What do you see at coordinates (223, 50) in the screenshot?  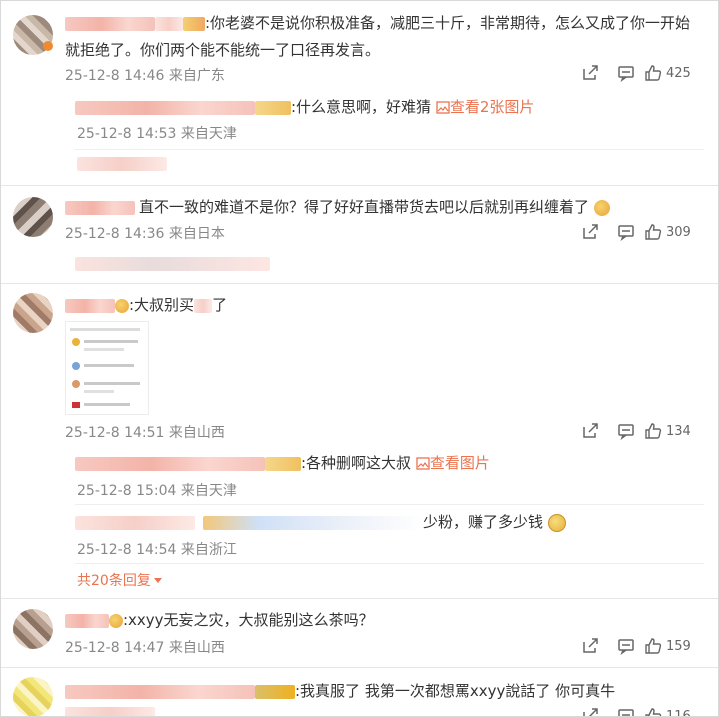 I see `comment-text-line2: 就拒绝了。你们两个能不能统一了口径再发言。` at bounding box center [223, 50].